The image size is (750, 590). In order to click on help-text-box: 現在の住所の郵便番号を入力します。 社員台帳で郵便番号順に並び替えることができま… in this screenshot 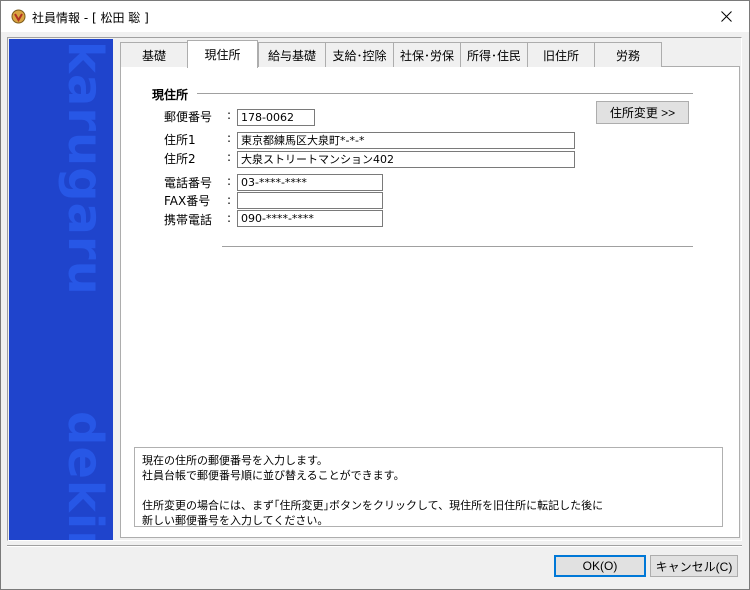, I will do `click(428, 487)`.